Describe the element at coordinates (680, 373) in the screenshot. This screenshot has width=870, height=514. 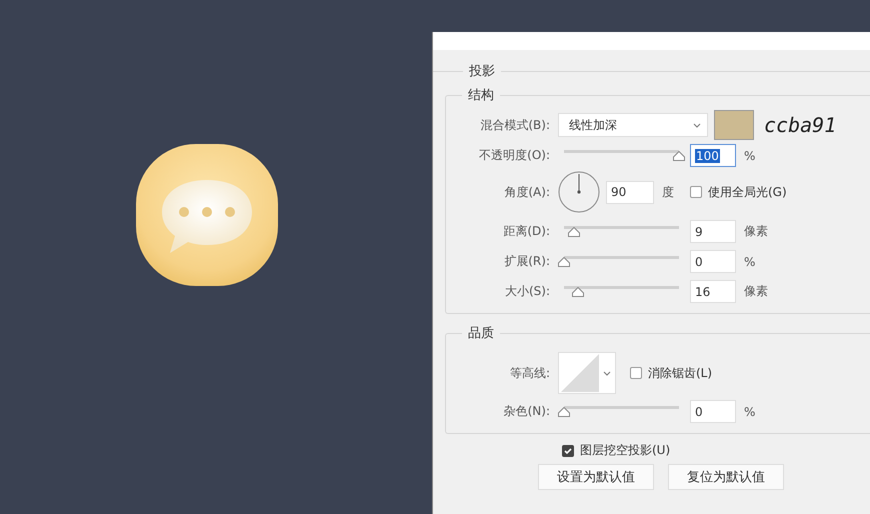
I see `checkbox-label: 消除锯齿(L)` at that location.